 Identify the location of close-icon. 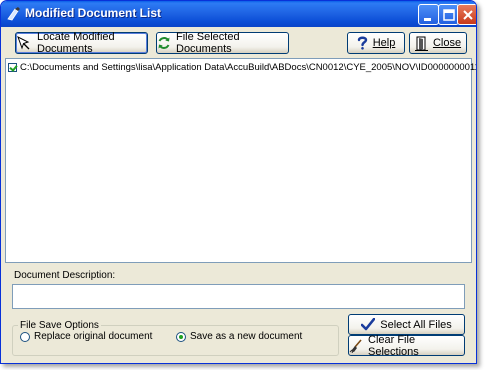
(468, 15).